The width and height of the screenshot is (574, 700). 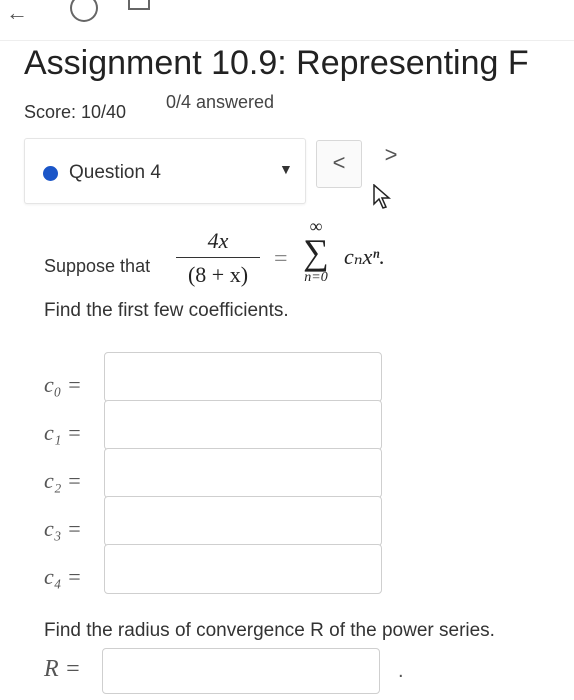 What do you see at coordinates (75, 112) in the screenshot?
I see `score-text: Score: 10/40` at bounding box center [75, 112].